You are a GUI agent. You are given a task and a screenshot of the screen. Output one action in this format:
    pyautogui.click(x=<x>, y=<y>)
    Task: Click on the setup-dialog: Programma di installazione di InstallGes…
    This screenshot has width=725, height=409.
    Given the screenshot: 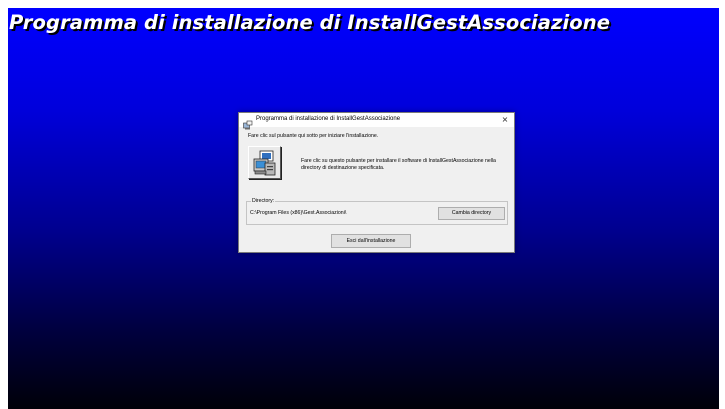 What is the action you would take?
    pyautogui.click(x=376, y=182)
    